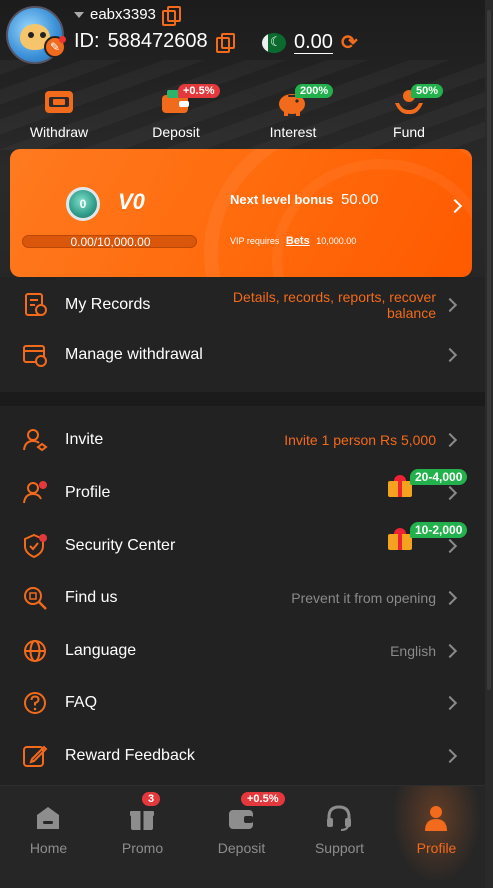  I want to click on invite-icon, so click(35, 440).